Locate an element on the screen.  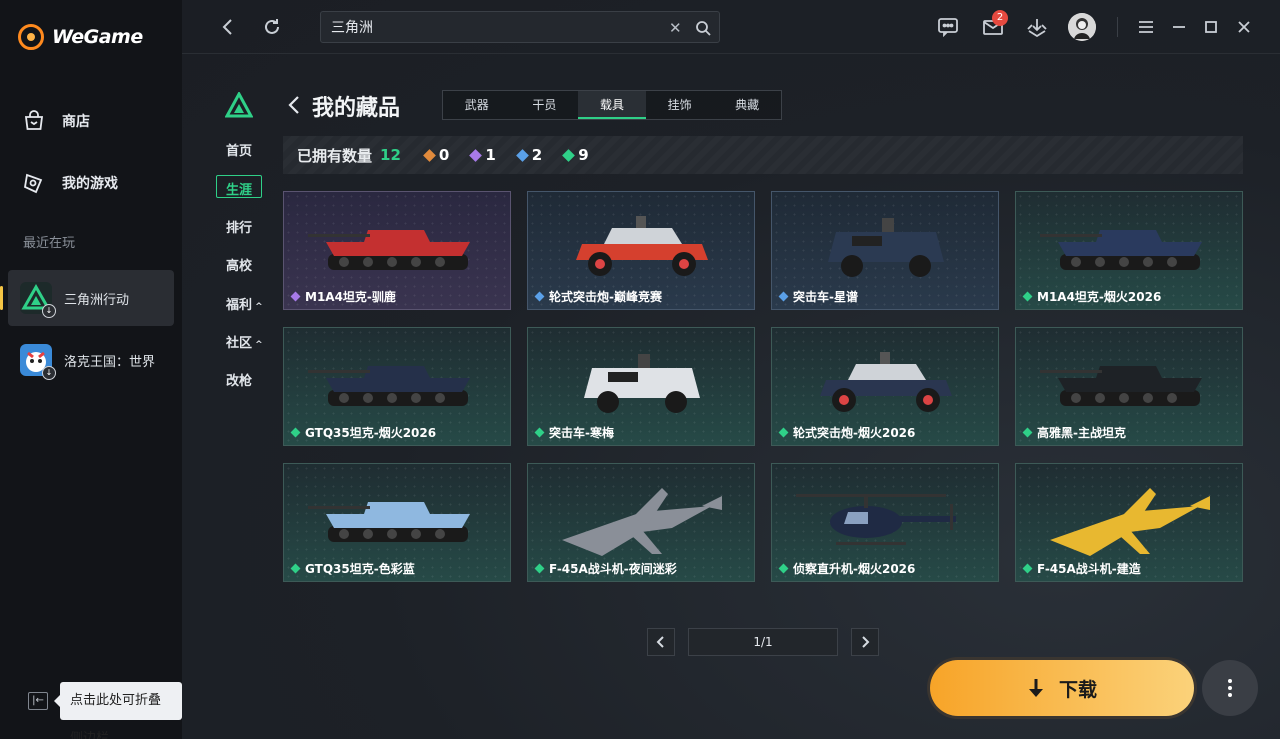
menu-button is located at coordinates (1146, 27).